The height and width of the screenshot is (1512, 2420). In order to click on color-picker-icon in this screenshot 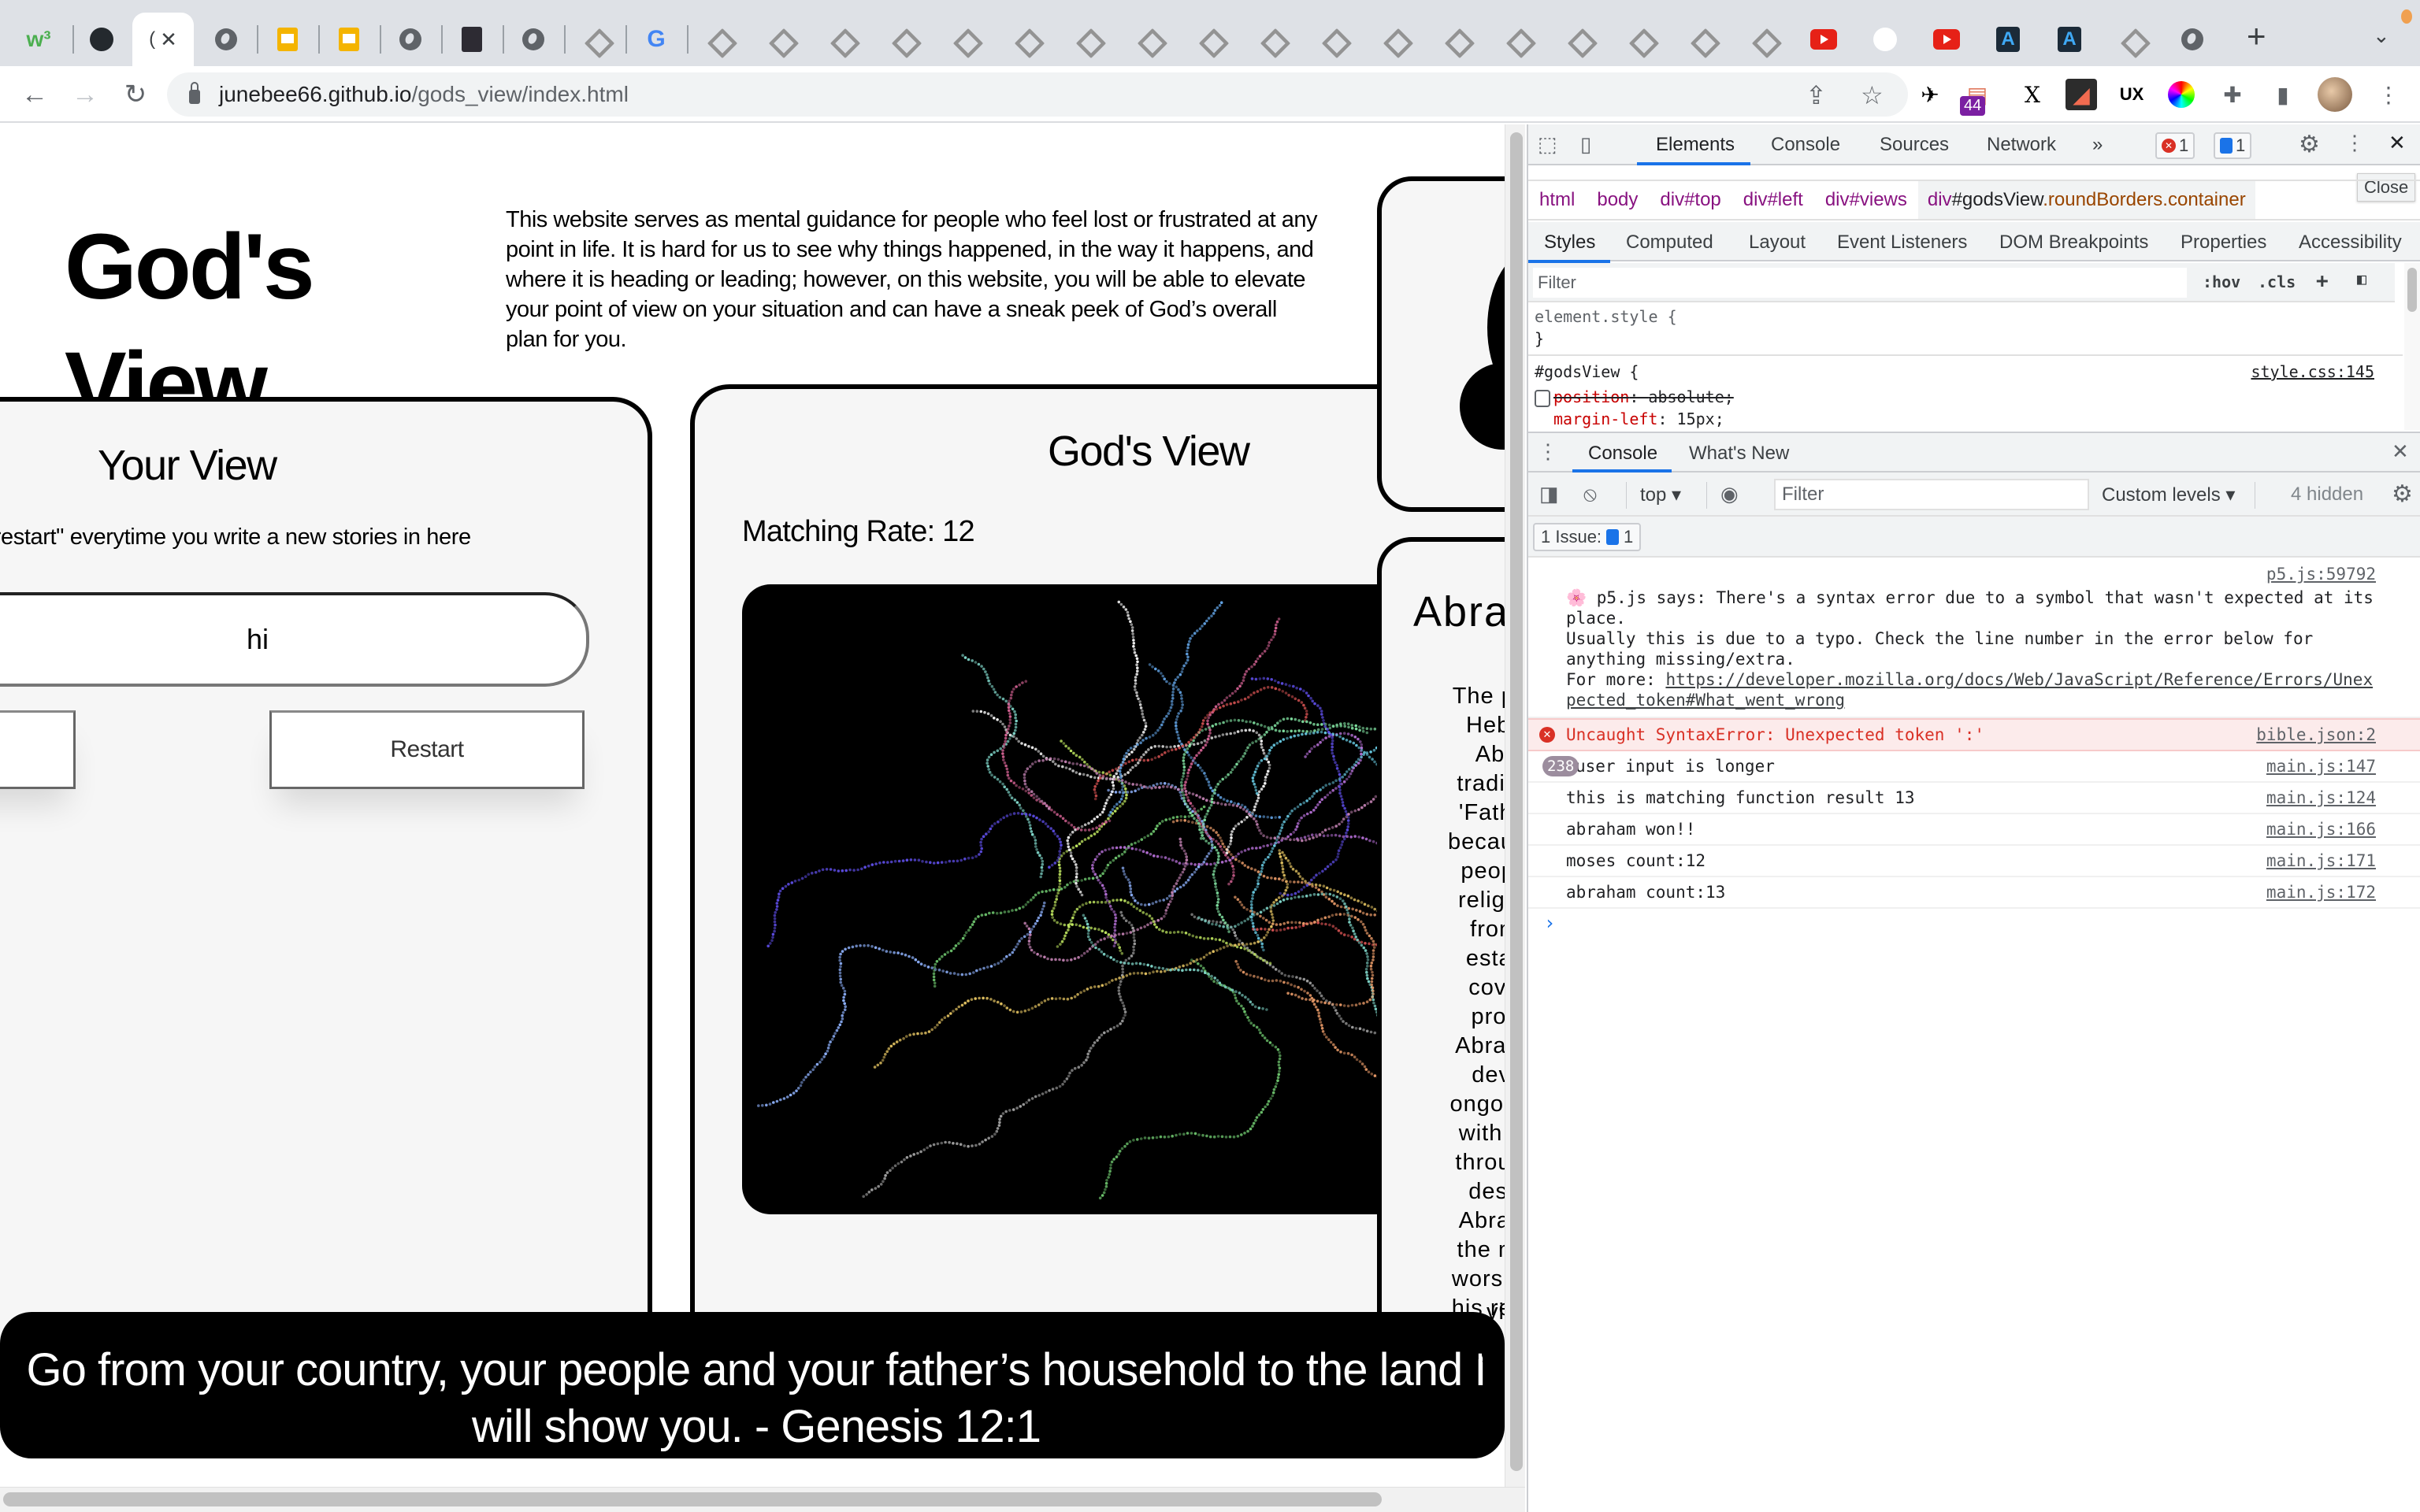, I will do `click(2181, 94)`.